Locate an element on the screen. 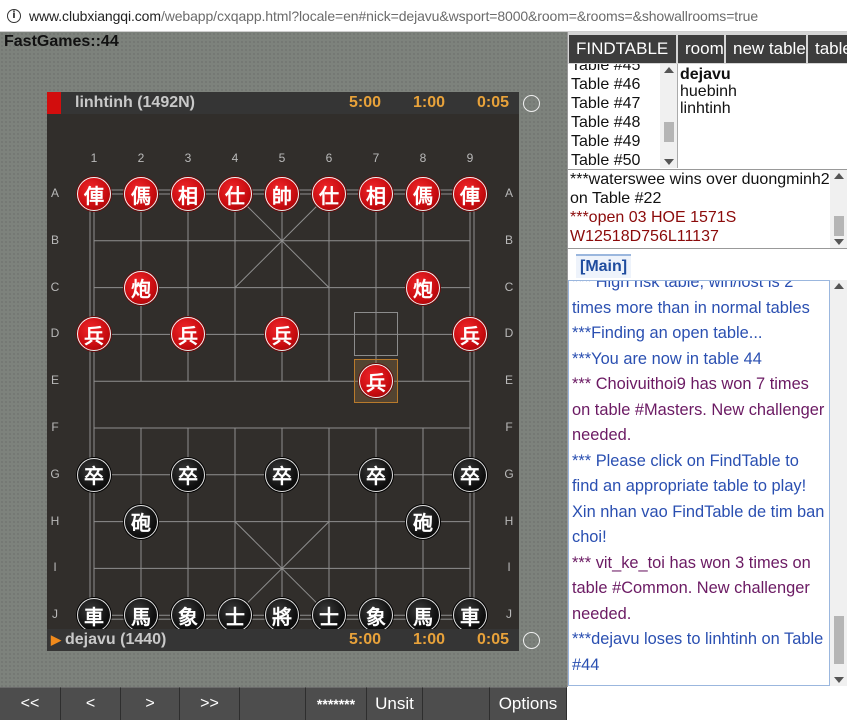  notice-line: ***open 03 HOE 1571S W12518D756L11137 is located at coordinates (653, 227).